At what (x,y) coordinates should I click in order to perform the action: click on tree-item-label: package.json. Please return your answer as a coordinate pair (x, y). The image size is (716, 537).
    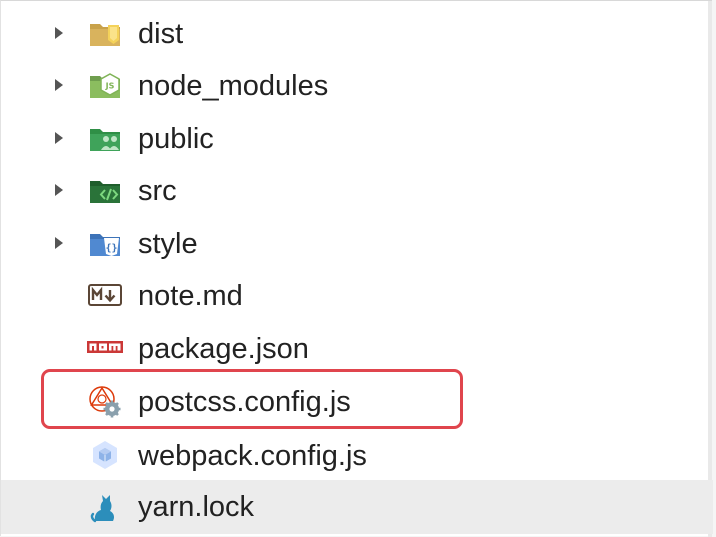
    Looking at the image, I should click on (223, 349).